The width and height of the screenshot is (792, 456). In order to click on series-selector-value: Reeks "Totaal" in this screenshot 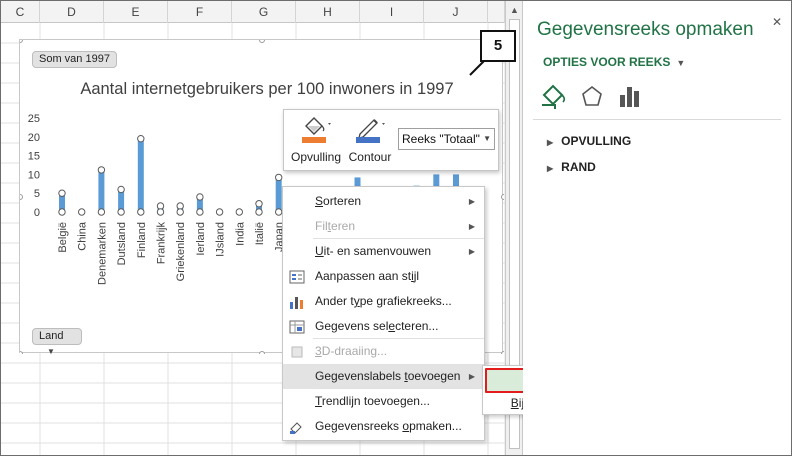, I will do `click(441, 139)`.